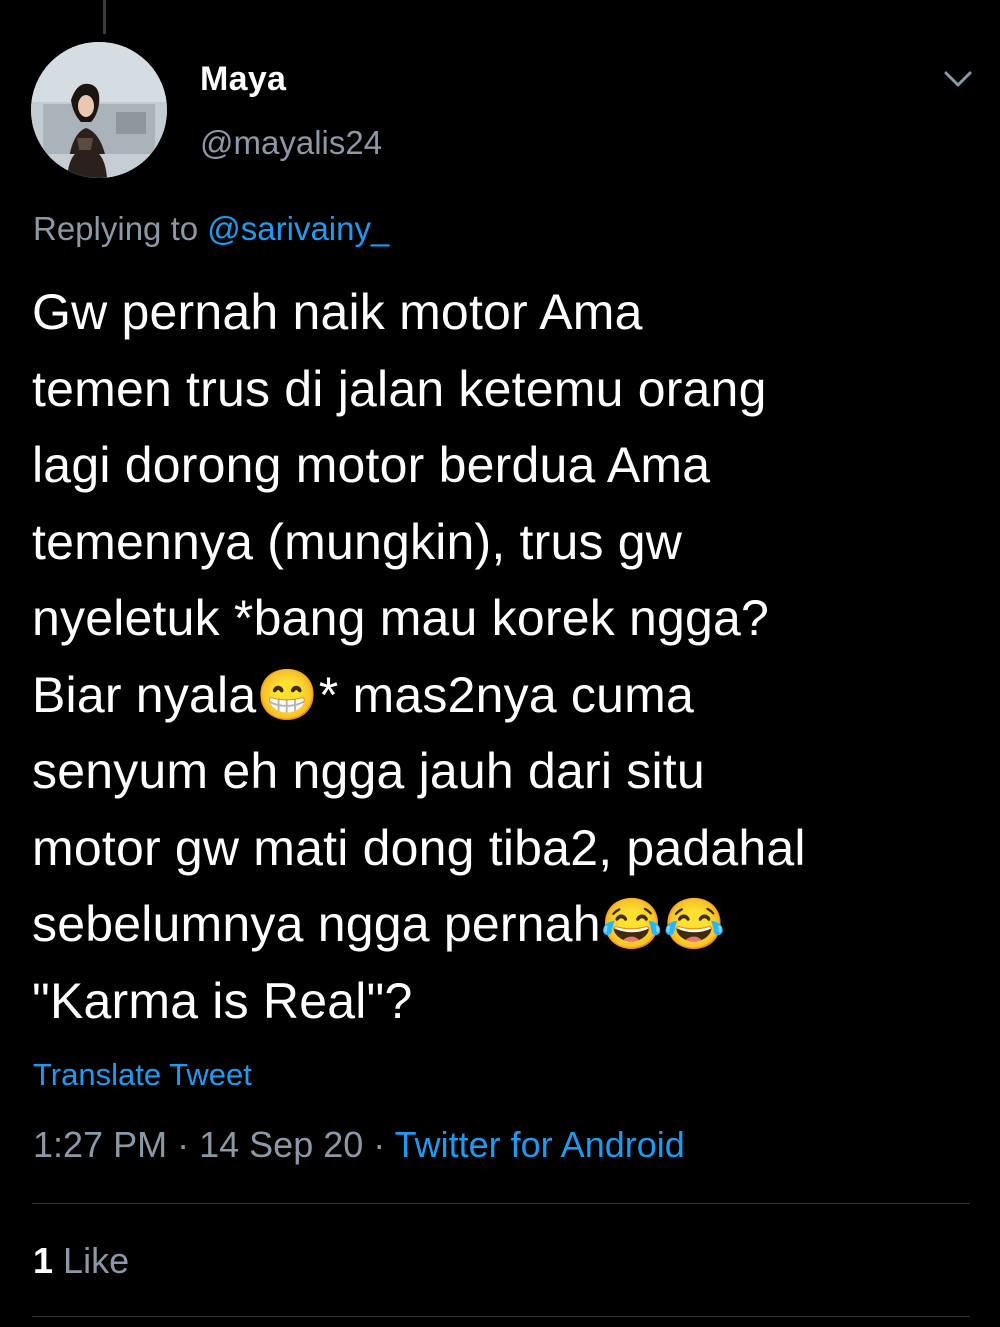 The width and height of the screenshot is (1000, 1327). What do you see at coordinates (363, 694) in the screenshot?
I see `tweet-text-line: Biar nyala😁* mas2nya cuma` at bounding box center [363, 694].